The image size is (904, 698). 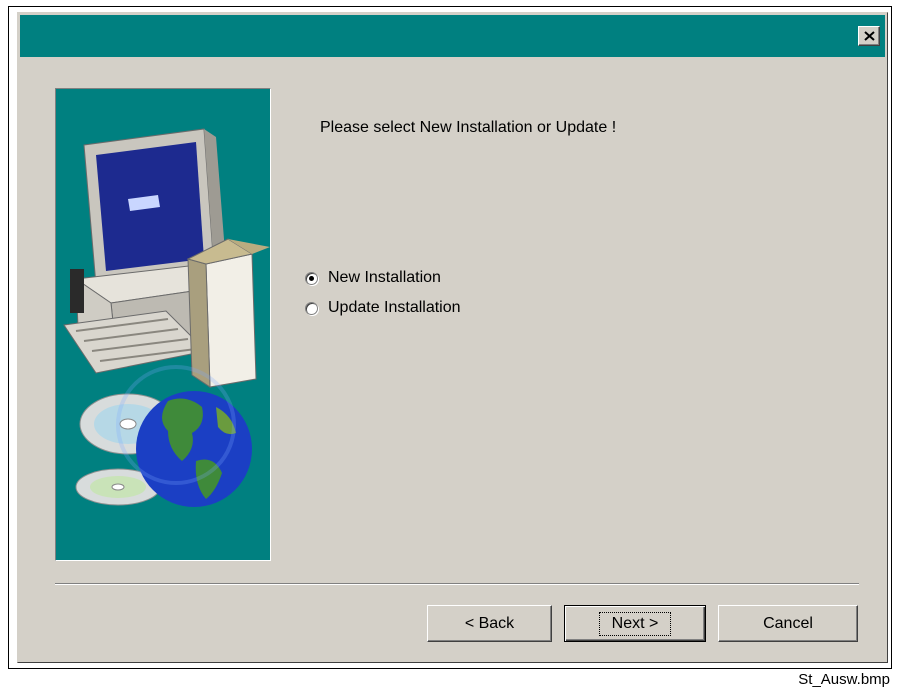 I want to click on button-separator, so click(x=457, y=584).